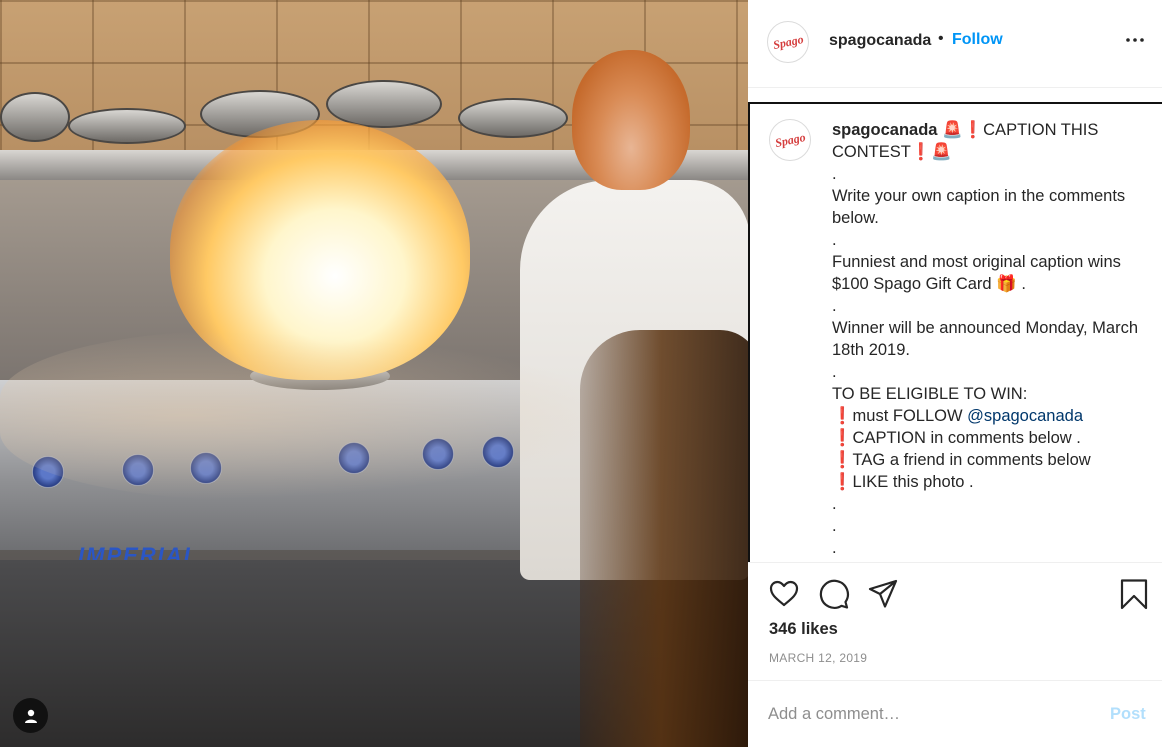 The height and width of the screenshot is (747, 1162). I want to click on action-bar: 346 likes MARCH 12, 2019, so click(955, 621).